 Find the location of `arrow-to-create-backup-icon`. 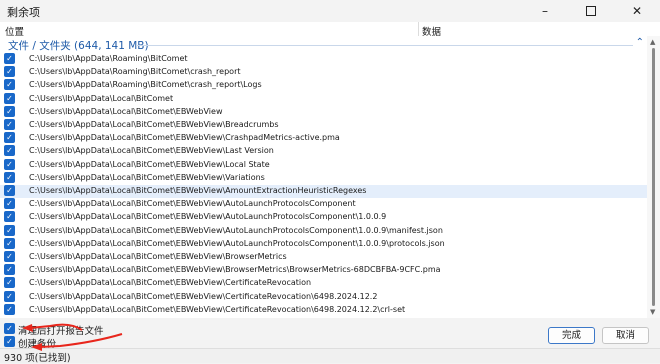

arrow-to-create-backup-icon is located at coordinates (77, 342).